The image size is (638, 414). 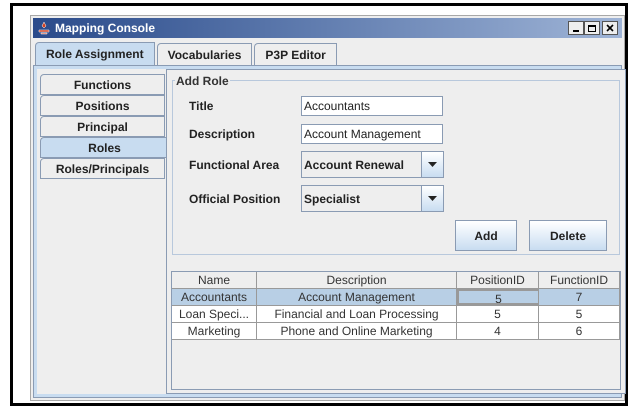 What do you see at coordinates (372, 164) in the screenshot?
I see `combo-box: Account Renewal` at bounding box center [372, 164].